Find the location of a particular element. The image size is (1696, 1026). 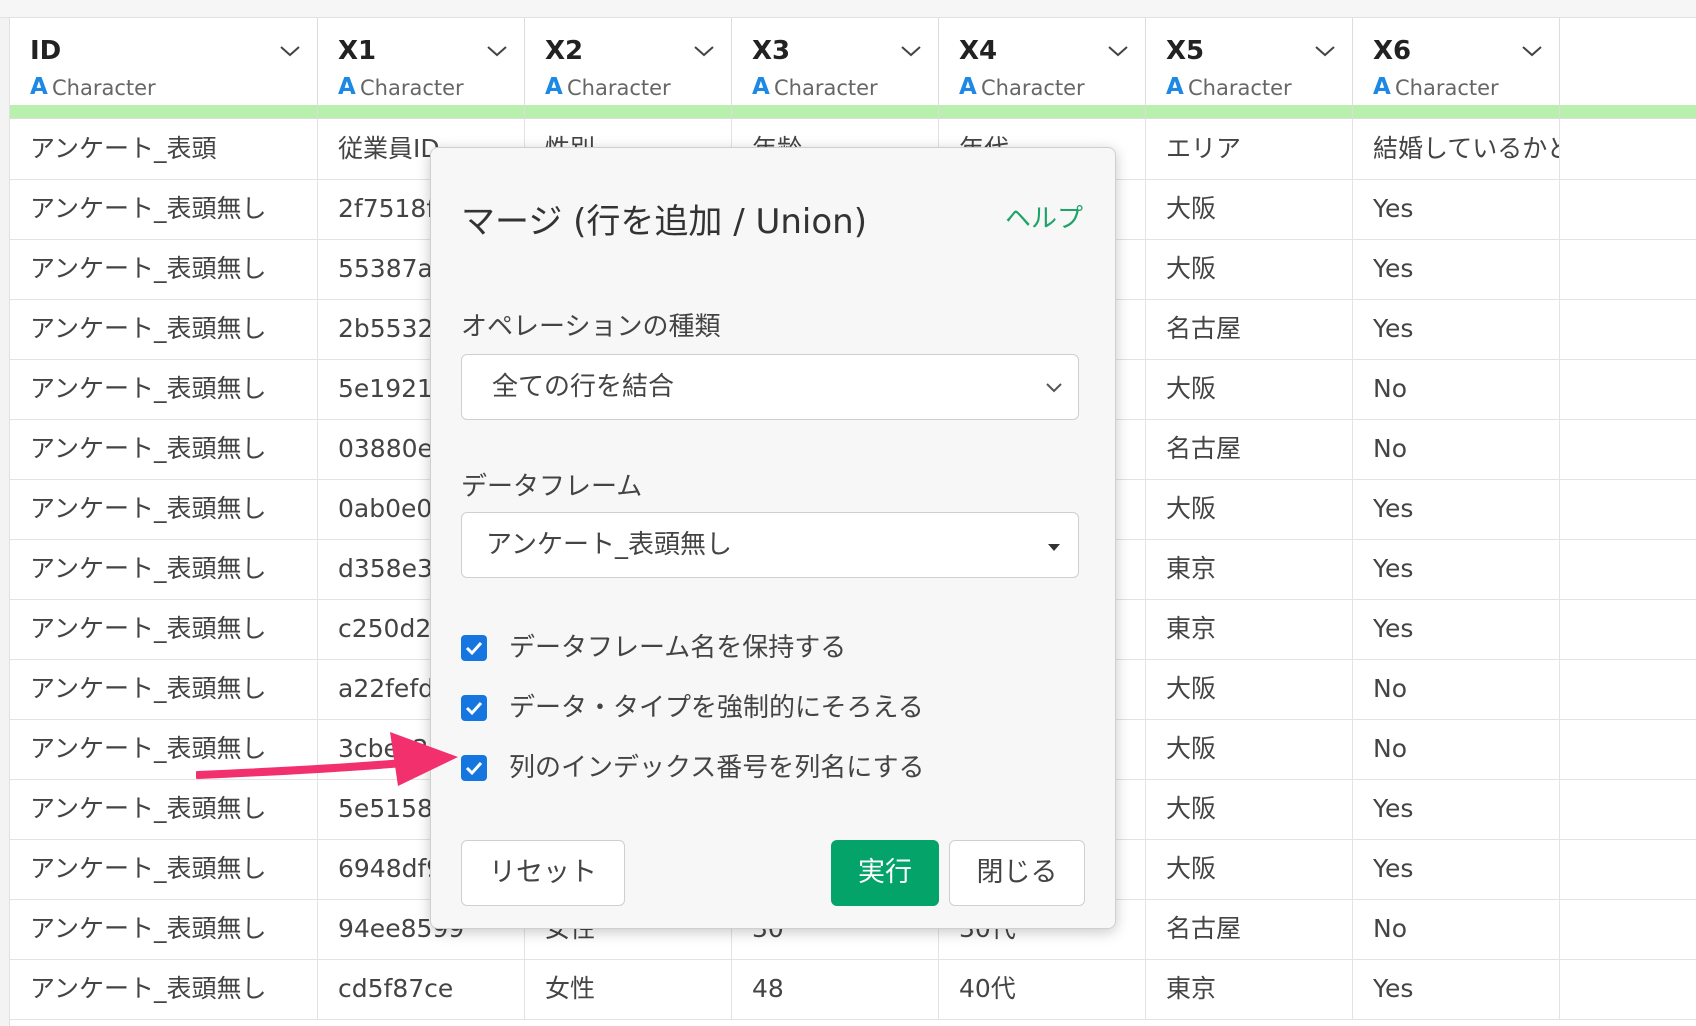

column-quality-bar is located at coordinates (835, 111).